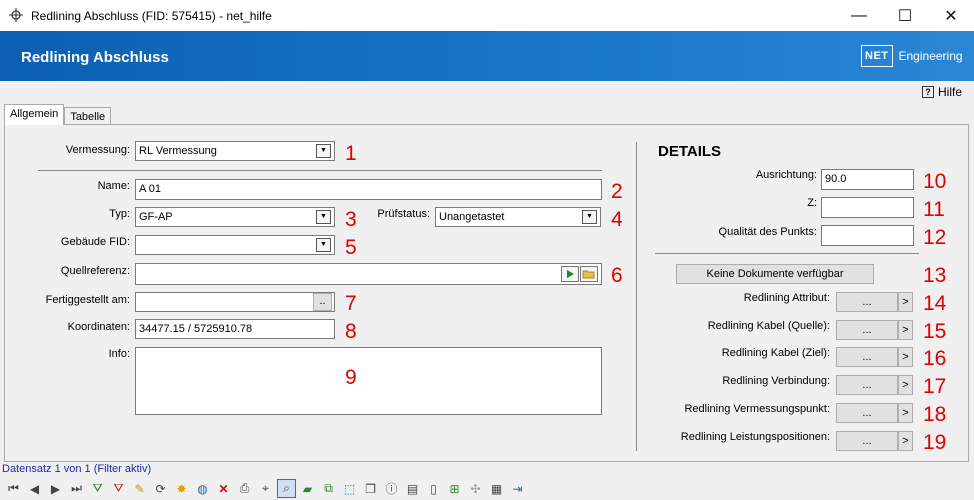  I want to click on marker-2: 2, so click(617, 191).